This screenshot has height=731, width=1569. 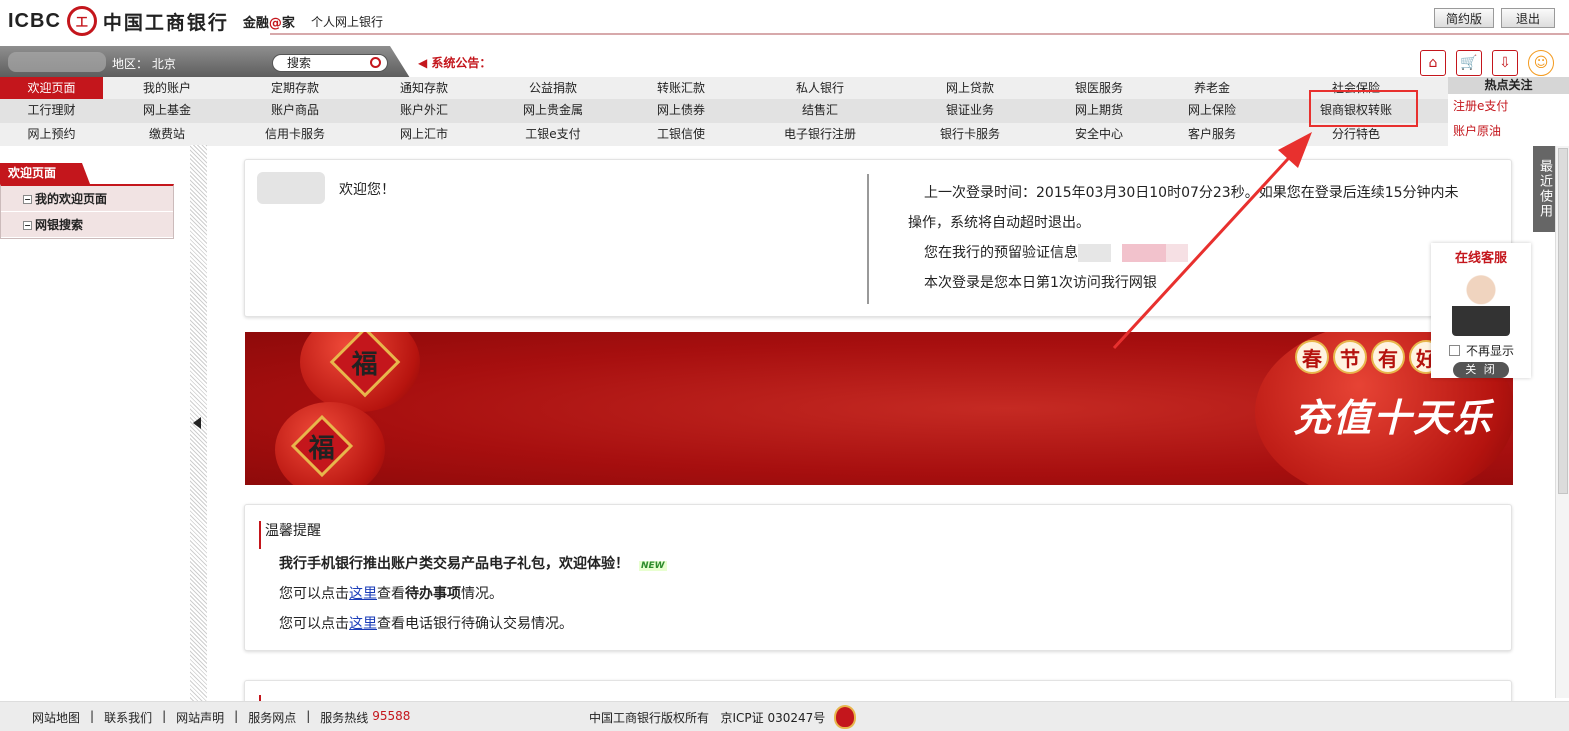 What do you see at coordinates (1508, 85) in the screenshot?
I see `hot-focus-title: 热点关注` at bounding box center [1508, 85].